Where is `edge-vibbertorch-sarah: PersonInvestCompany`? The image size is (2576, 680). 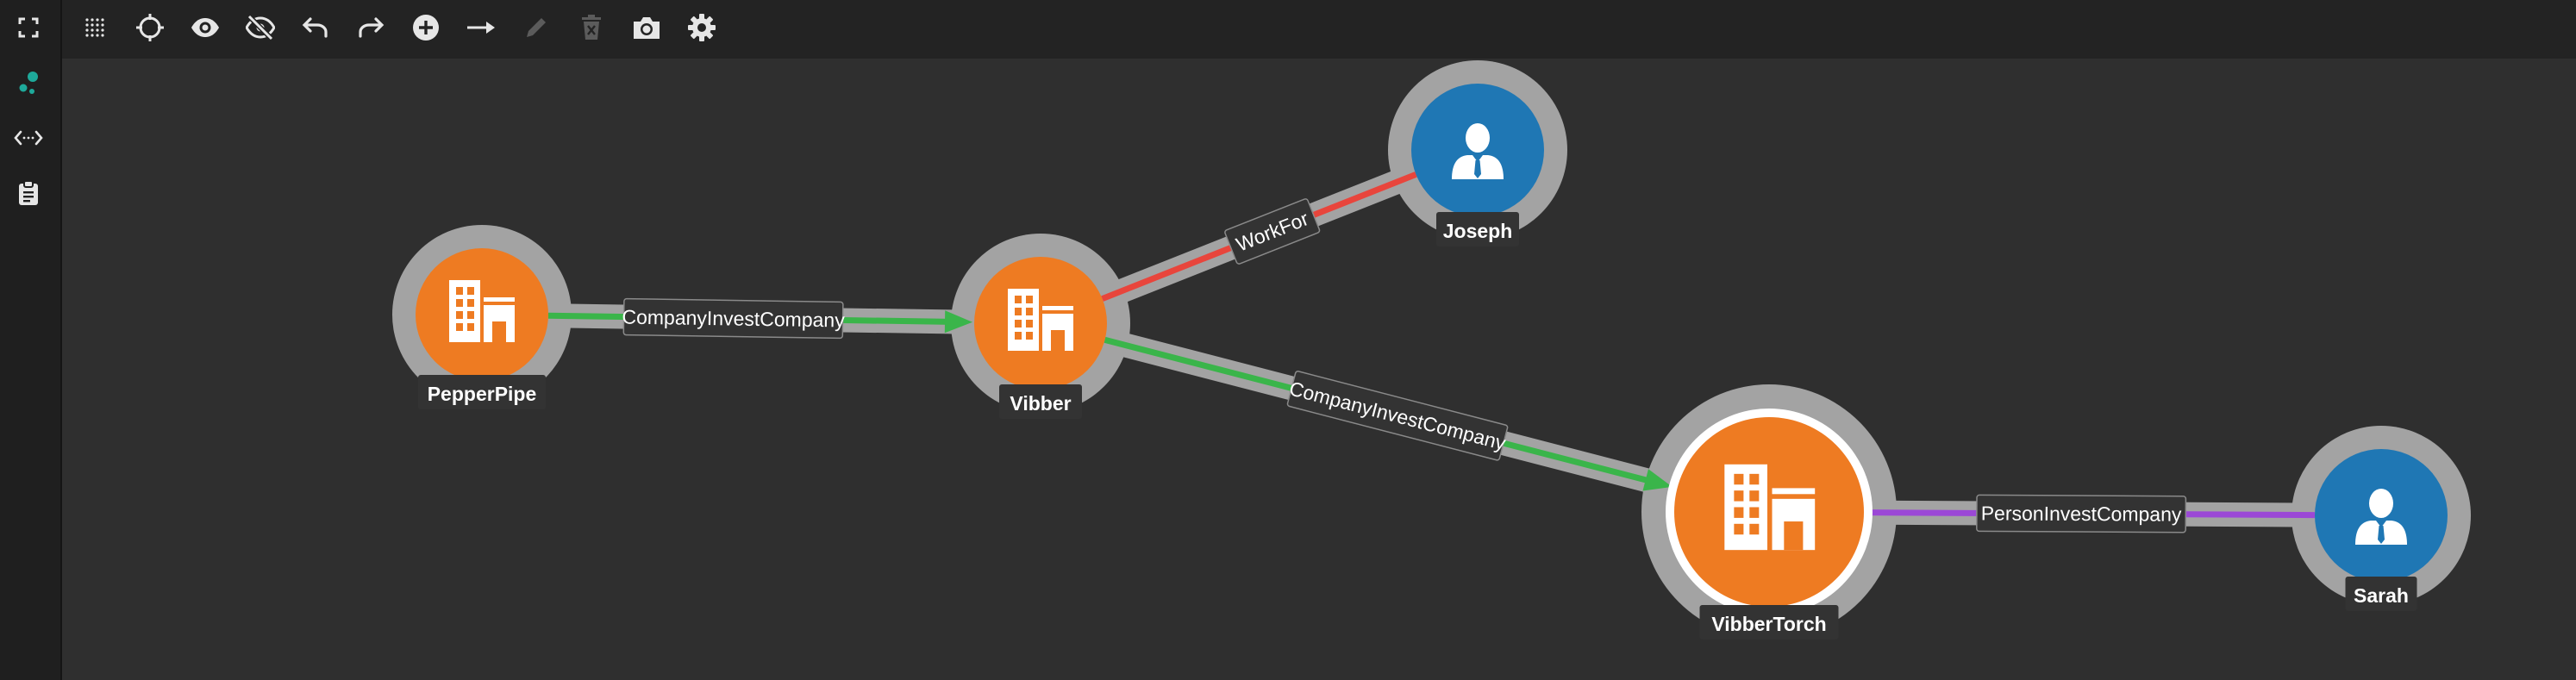
edge-vibbertorch-sarah: PersonInvestCompany is located at coordinates (2089, 513).